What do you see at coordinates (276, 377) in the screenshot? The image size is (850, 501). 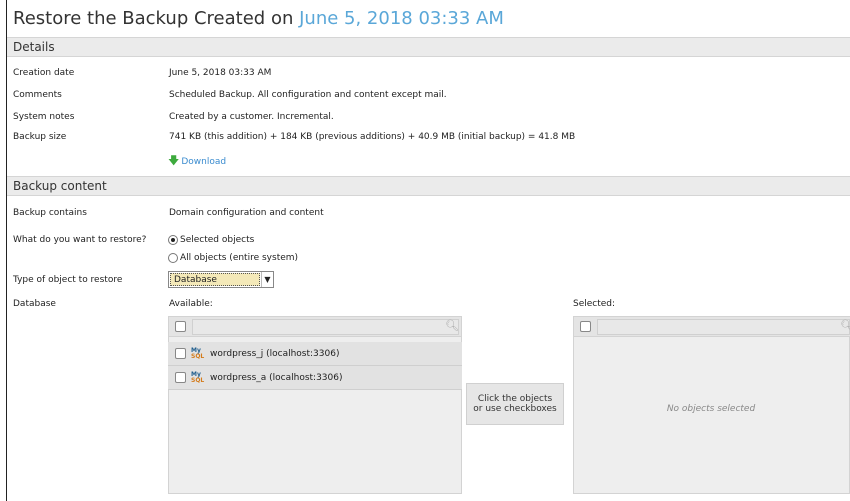 I see `item-label: wordpress_a (localhost:3306)` at bounding box center [276, 377].